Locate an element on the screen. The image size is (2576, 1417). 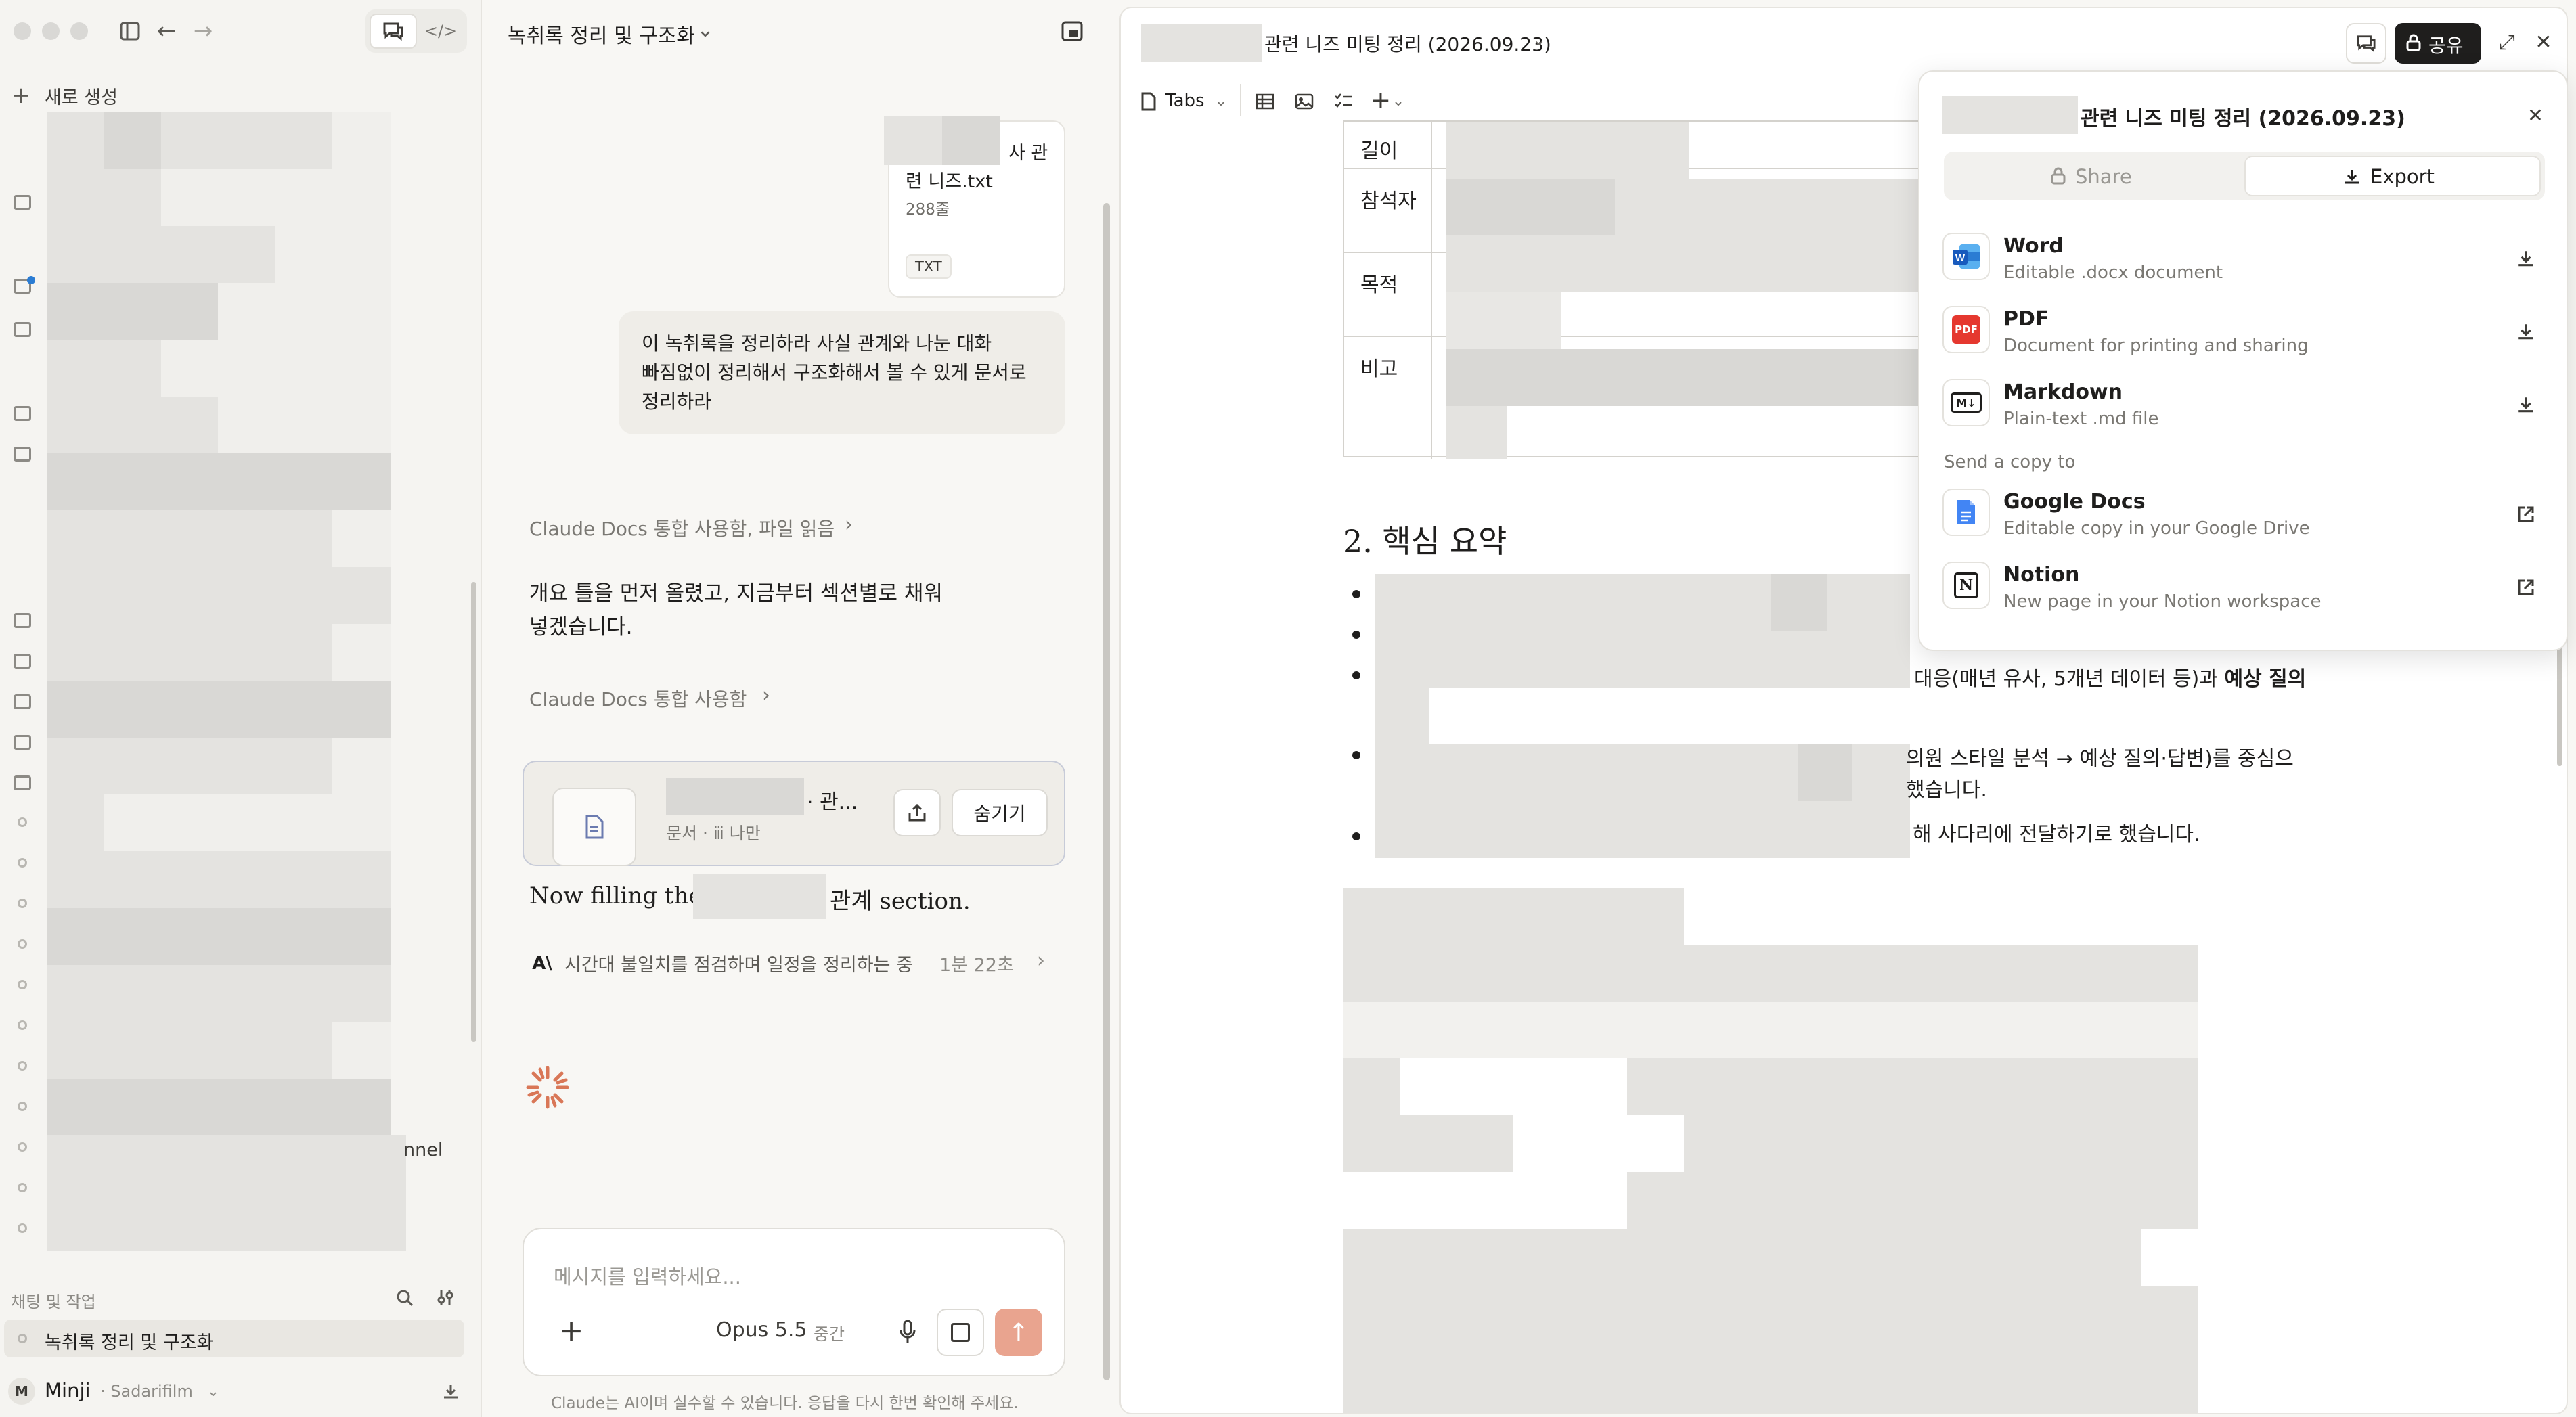
document-icon is located at coordinates (594, 827).